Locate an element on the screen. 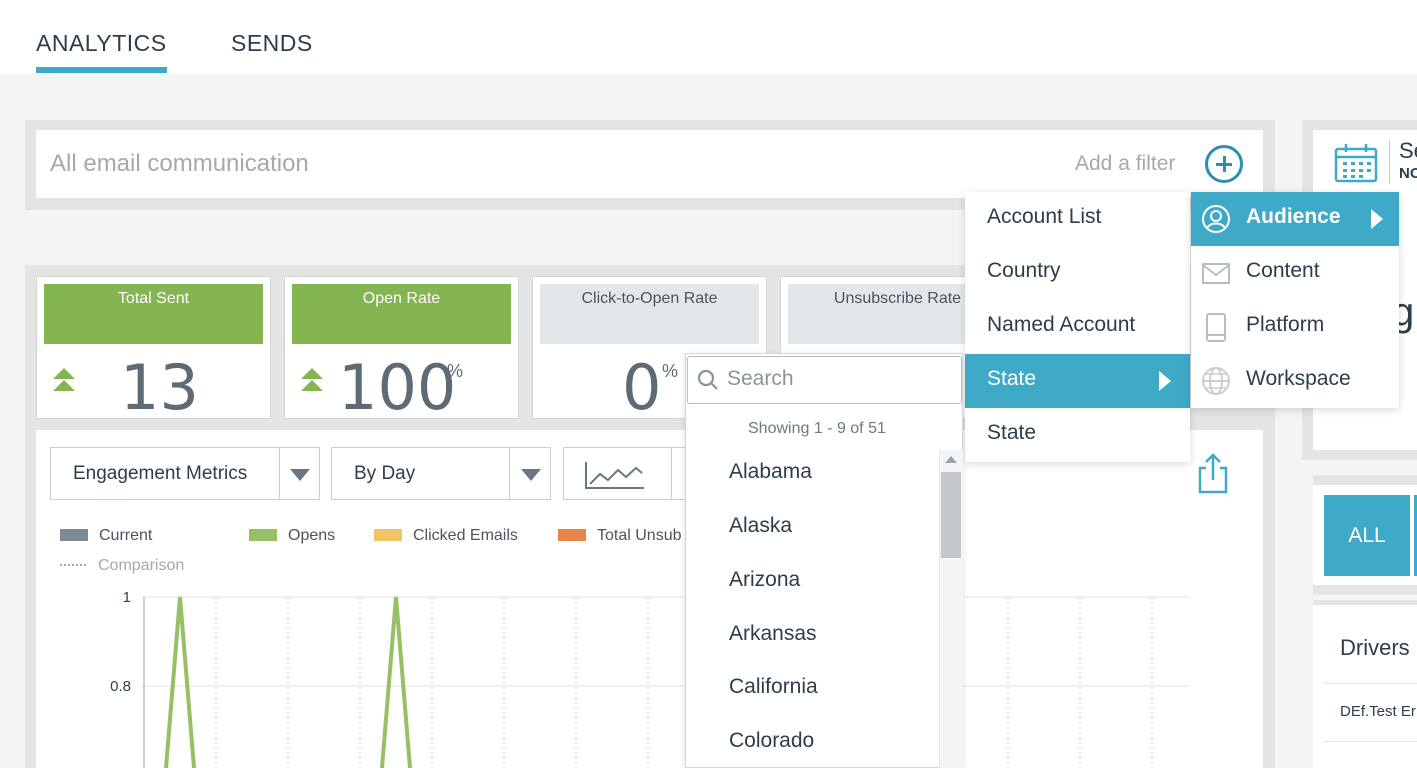  list-item: Alabama is located at coordinates (770, 472).